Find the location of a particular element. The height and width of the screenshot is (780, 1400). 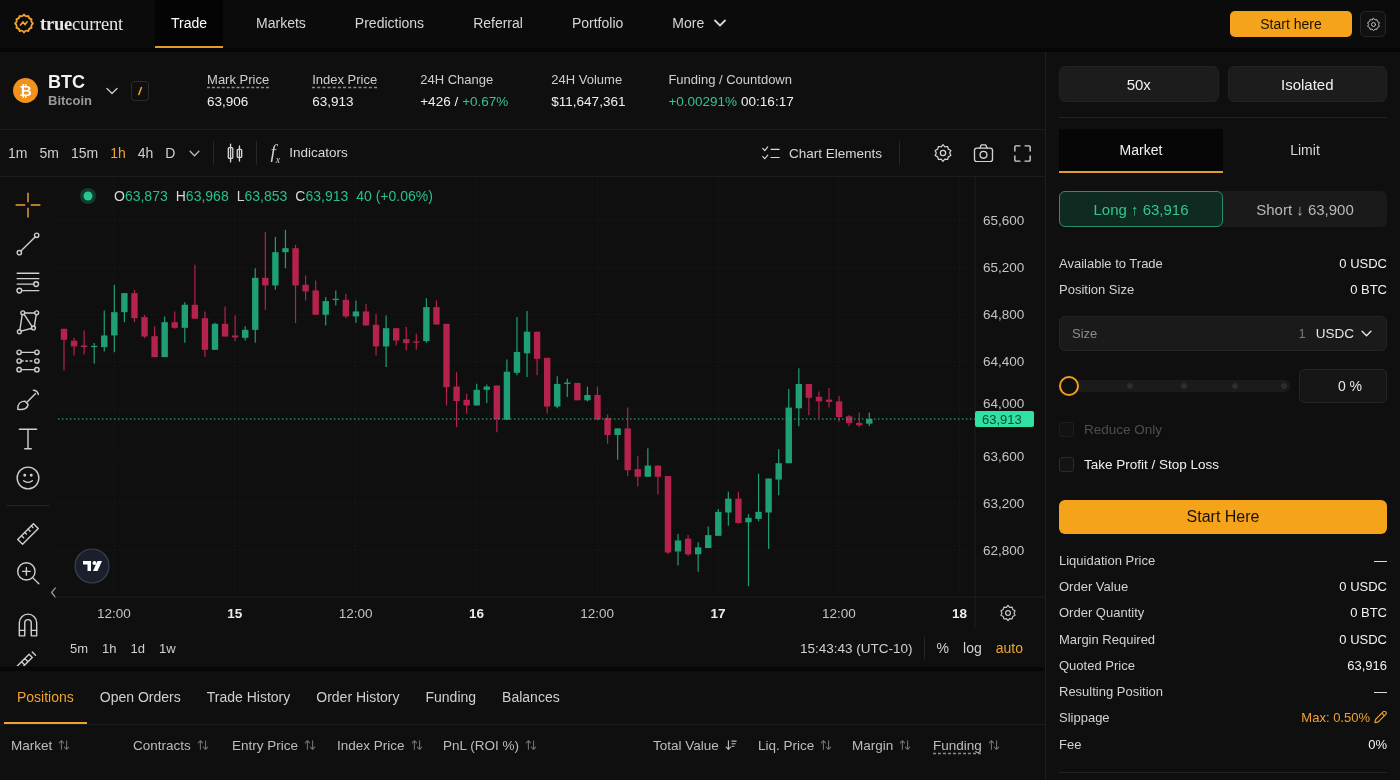

interval-tab: 1h is located at coordinates (118, 153).